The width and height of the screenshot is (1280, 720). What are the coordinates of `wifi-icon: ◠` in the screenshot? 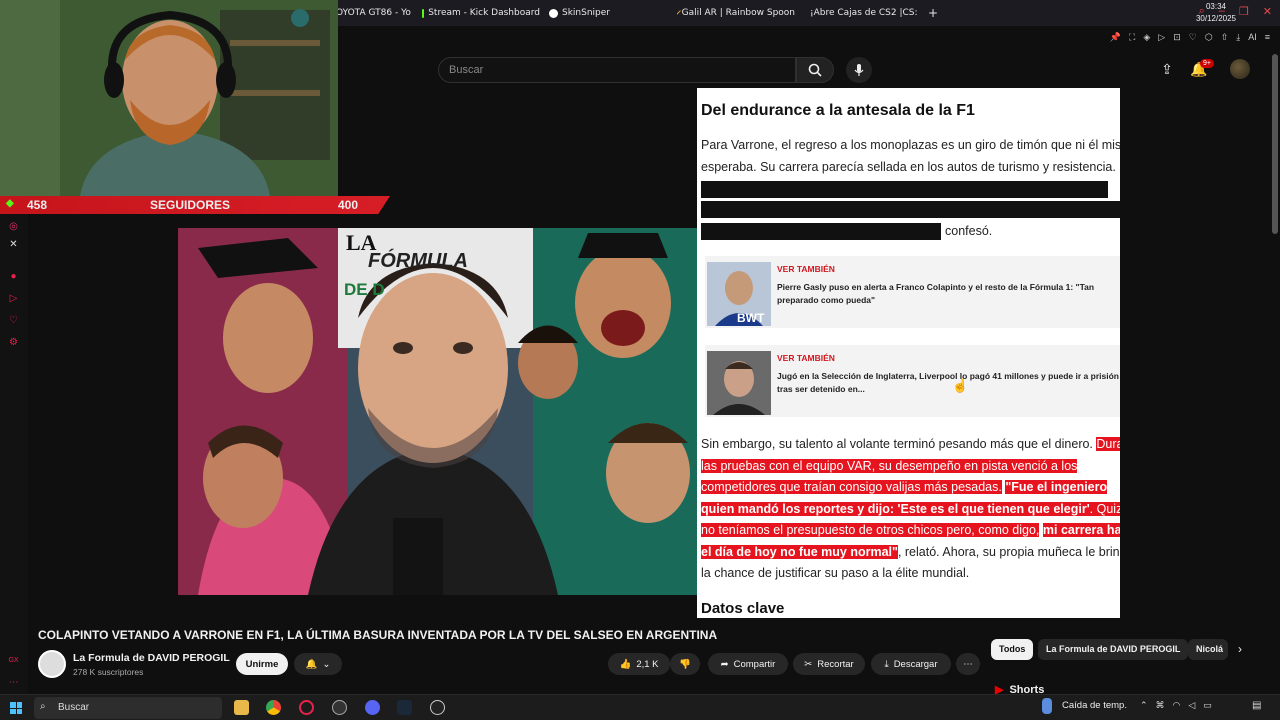 It's located at (1177, 705).